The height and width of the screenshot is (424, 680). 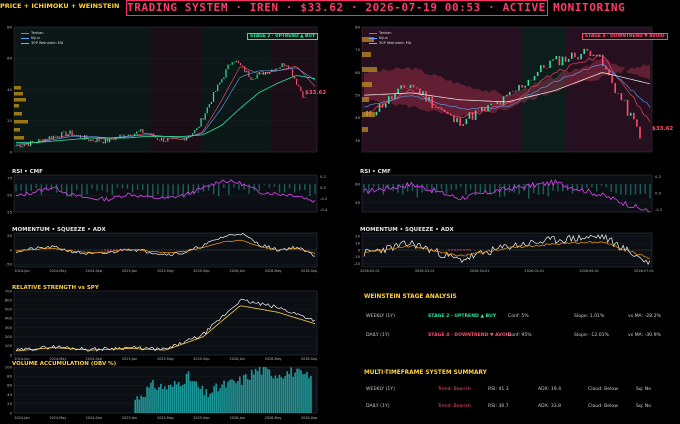 I want to click on x-tick-label: 2026-04-01, so click(x=480, y=271).